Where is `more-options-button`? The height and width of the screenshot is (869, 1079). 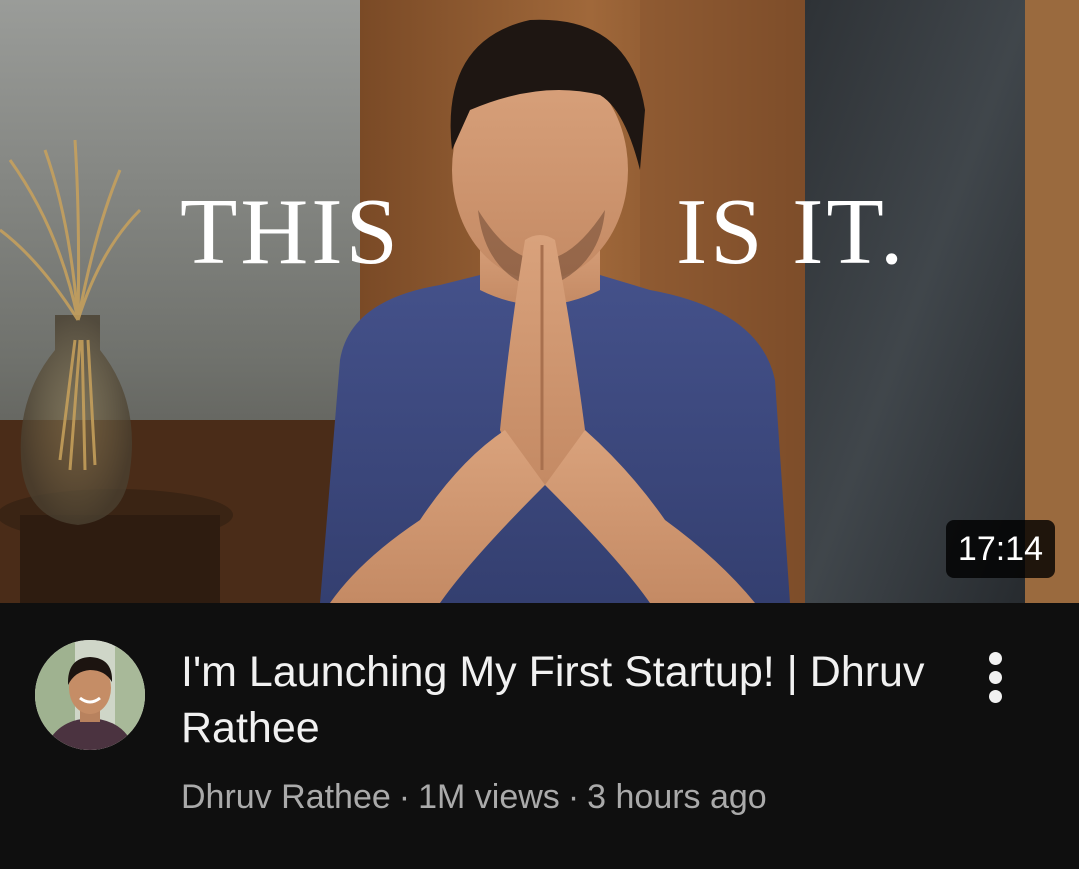 more-options-button is located at coordinates (996, 677).